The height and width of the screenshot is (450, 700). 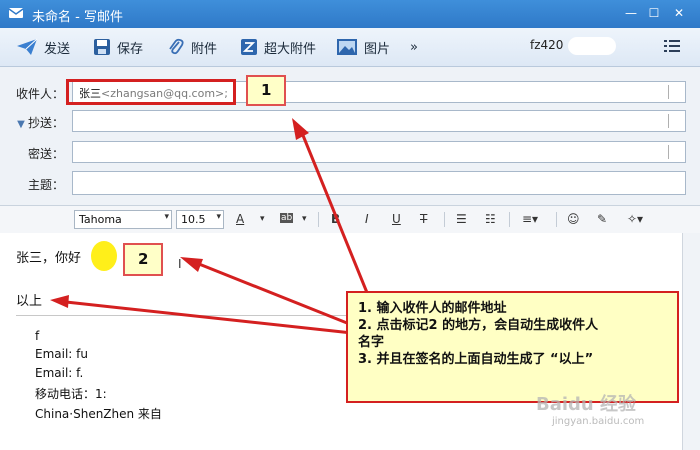 What do you see at coordinates (45, 185) in the screenshot?
I see `subject-label: 主题：` at bounding box center [45, 185].